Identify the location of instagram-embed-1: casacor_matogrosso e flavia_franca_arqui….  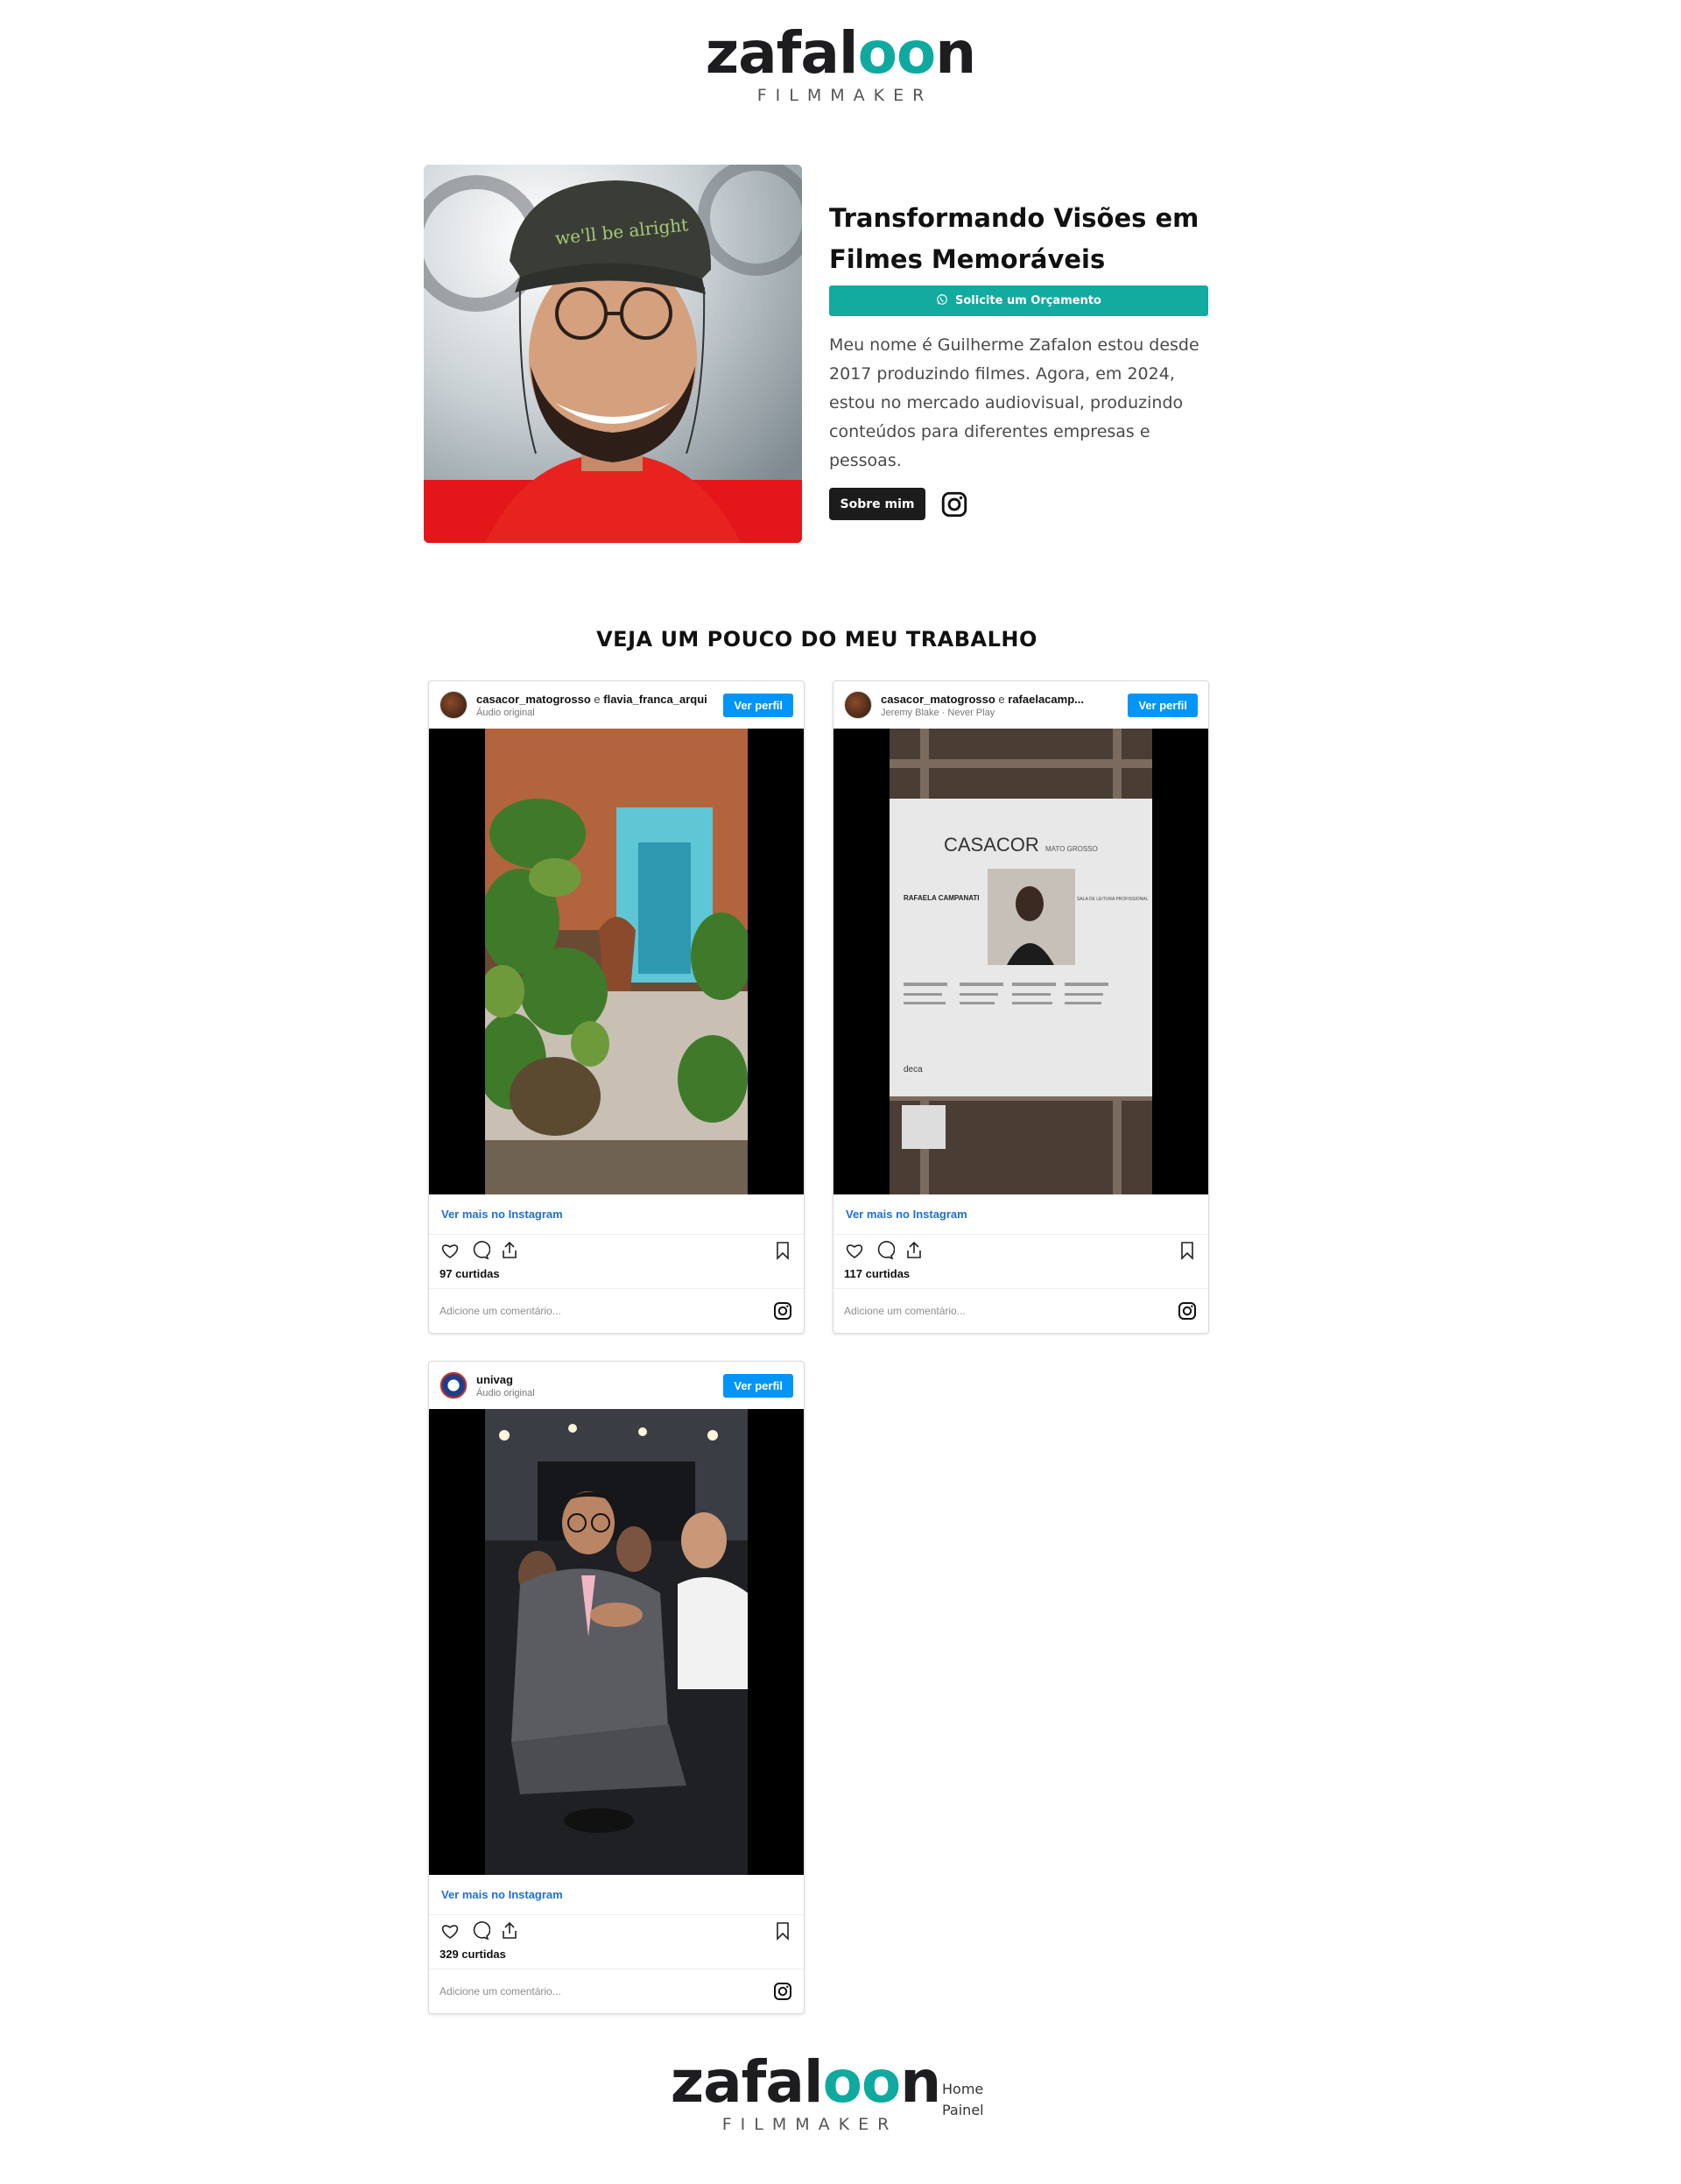
(616, 1007).